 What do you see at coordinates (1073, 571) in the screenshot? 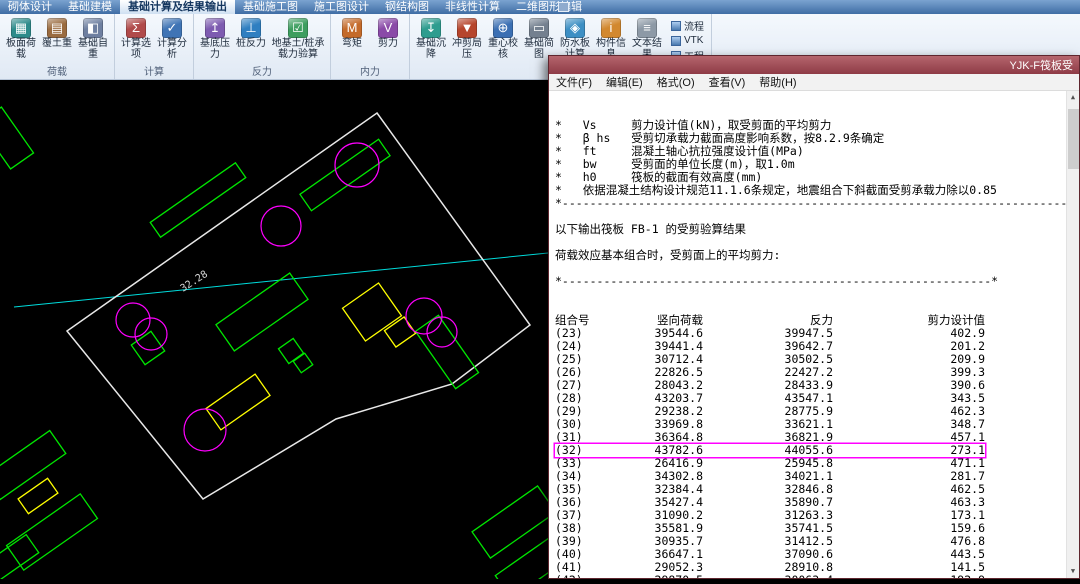
I see `scroll-down-arrow: ▼` at bounding box center [1073, 571].